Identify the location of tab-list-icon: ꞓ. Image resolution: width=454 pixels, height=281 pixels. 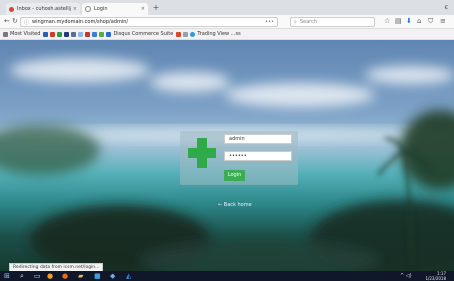
(446, 7).